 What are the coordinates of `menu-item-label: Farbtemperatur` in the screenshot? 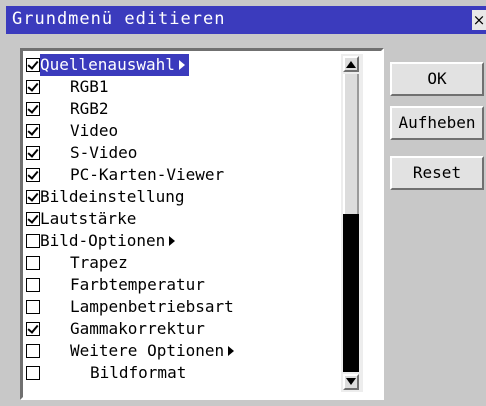 It's located at (137, 284).